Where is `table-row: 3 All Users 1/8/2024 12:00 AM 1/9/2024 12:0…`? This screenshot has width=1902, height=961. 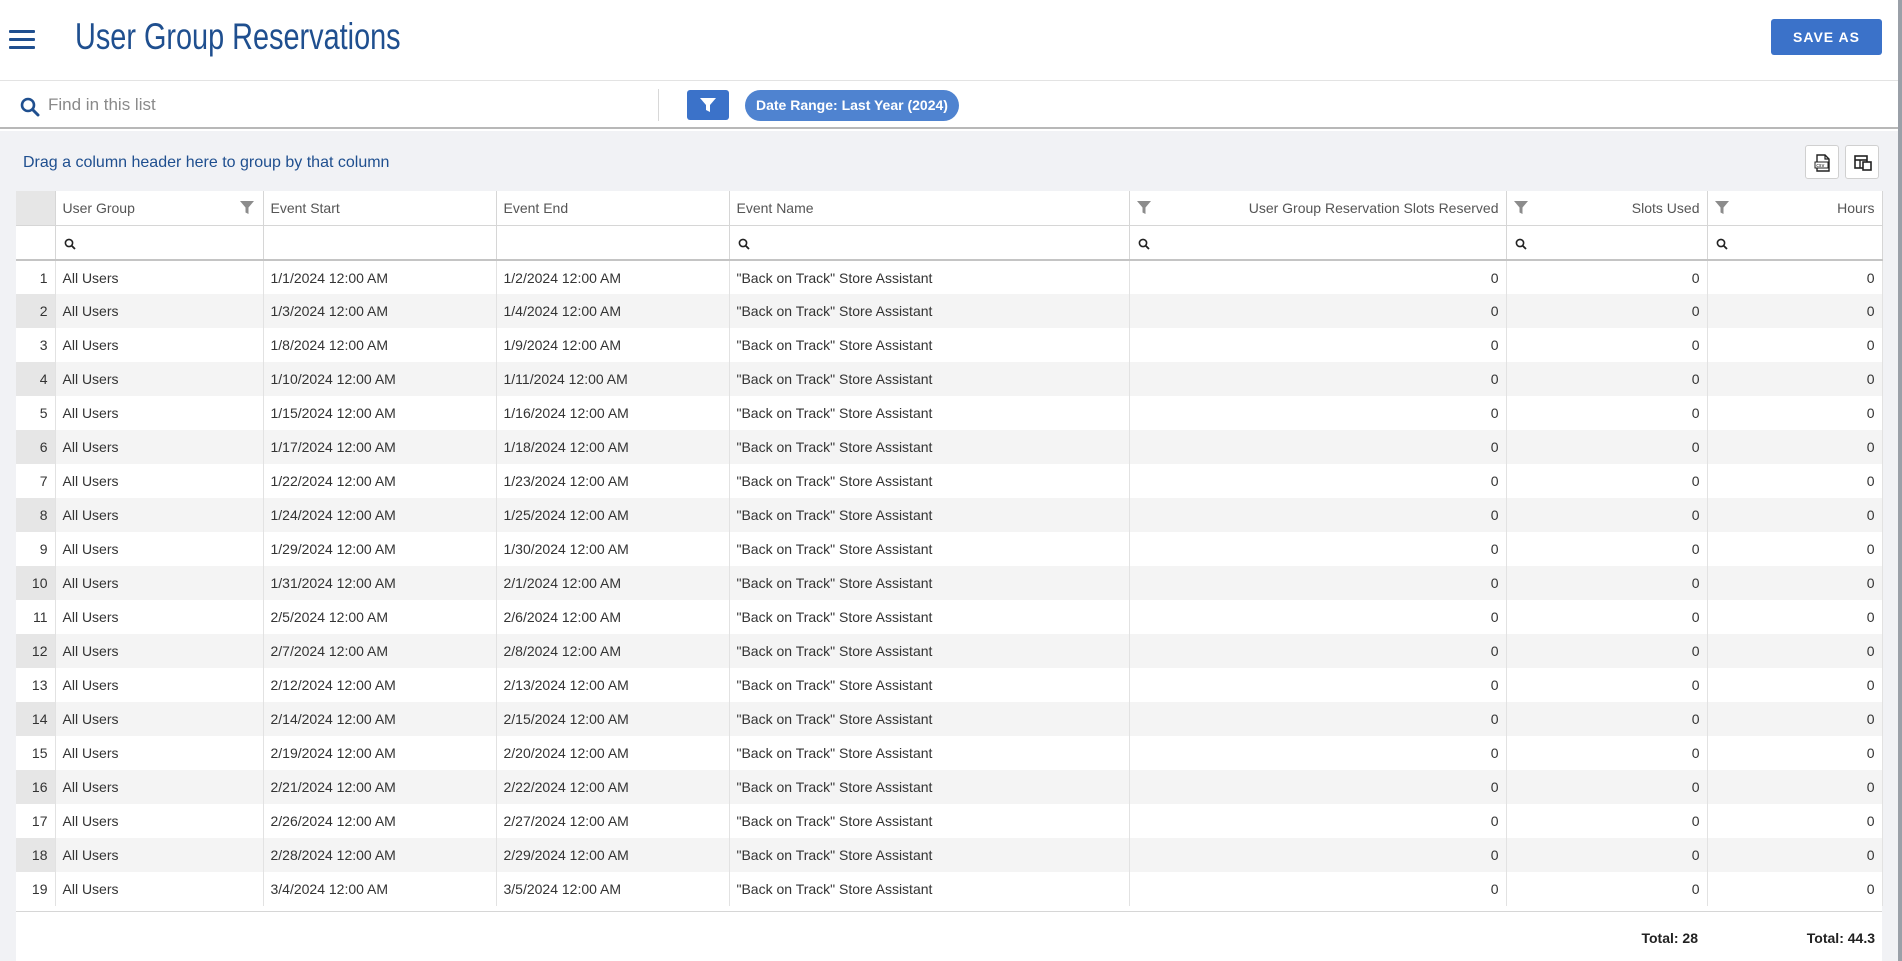
table-row: 3 All Users 1/8/2024 12:00 AM 1/9/2024 12:0… is located at coordinates (949, 345).